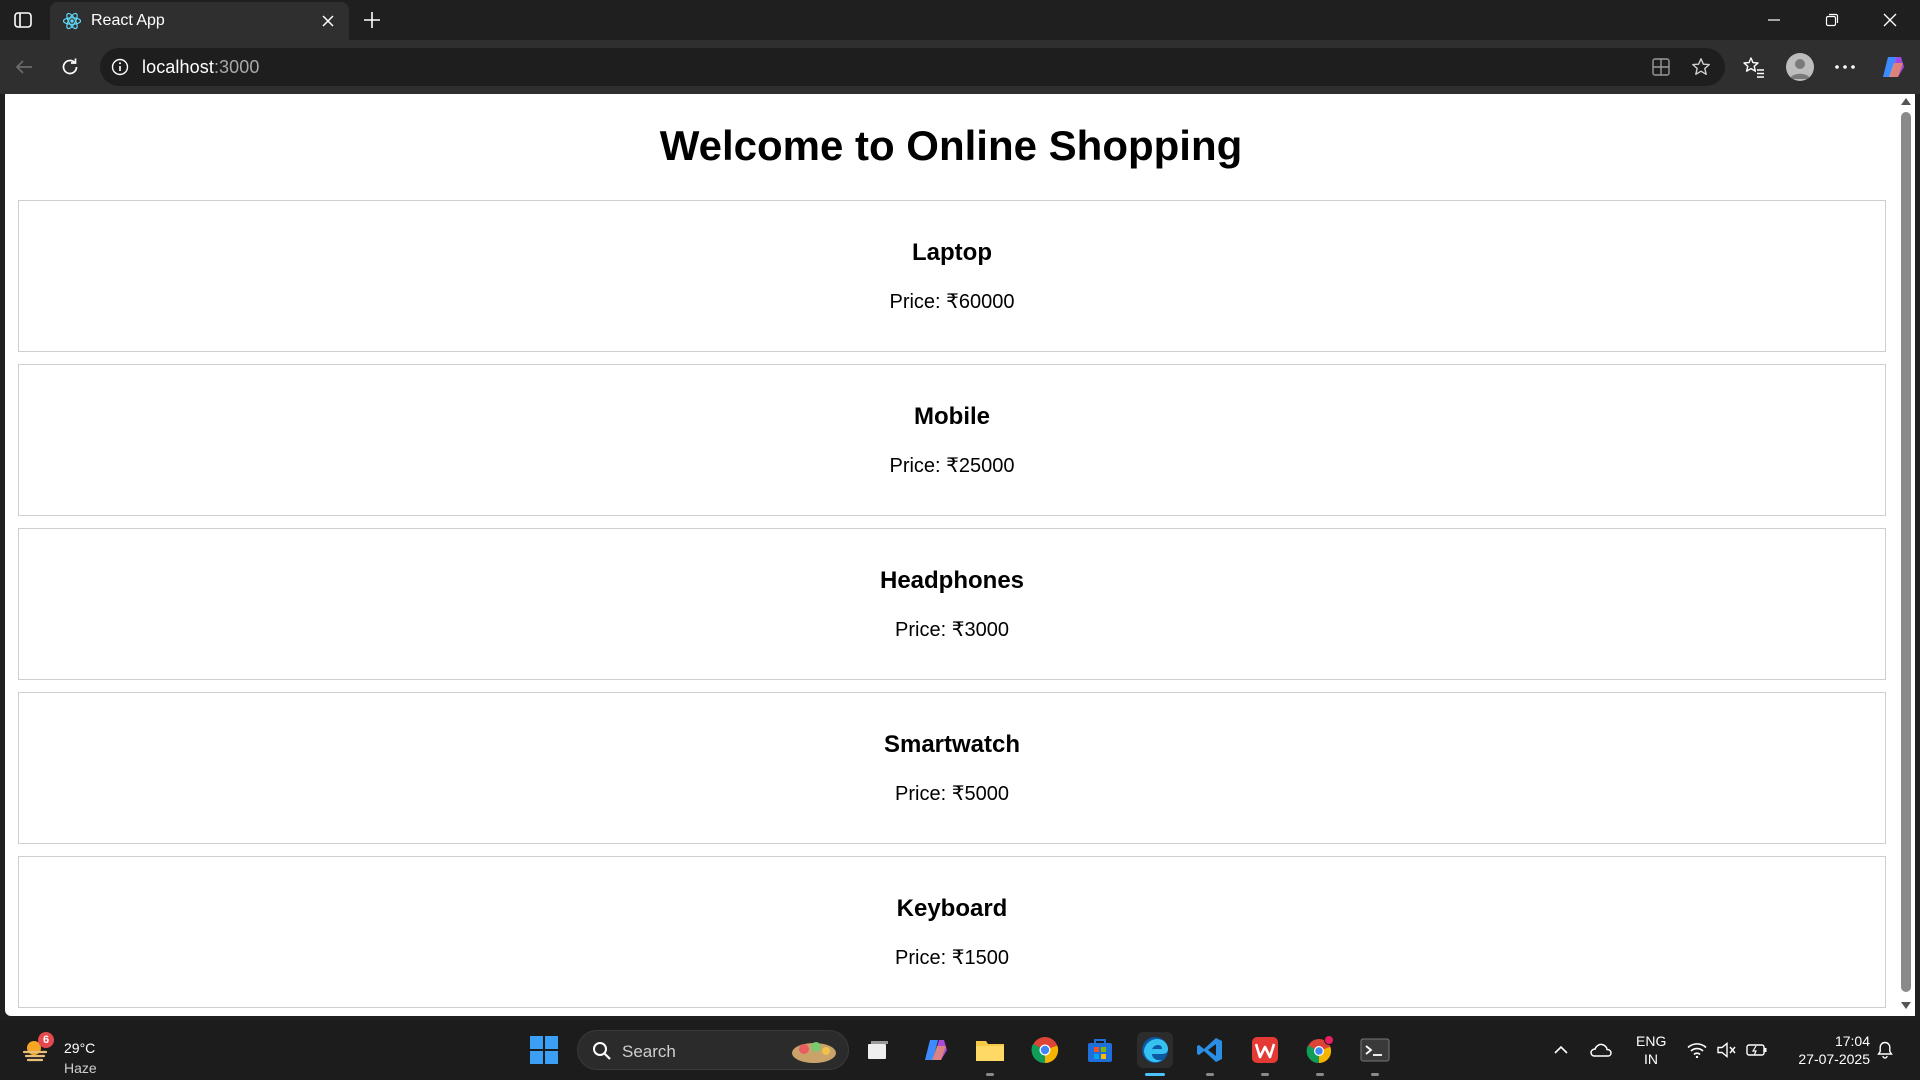  I want to click on chrome-icon, so click(1045, 1050).